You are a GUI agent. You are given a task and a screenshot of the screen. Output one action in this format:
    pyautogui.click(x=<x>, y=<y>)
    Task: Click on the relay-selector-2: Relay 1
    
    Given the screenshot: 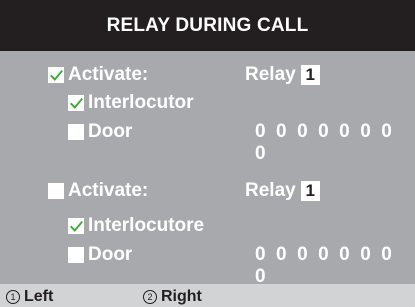 What is the action you would take?
    pyautogui.click(x=282, y=191)
    